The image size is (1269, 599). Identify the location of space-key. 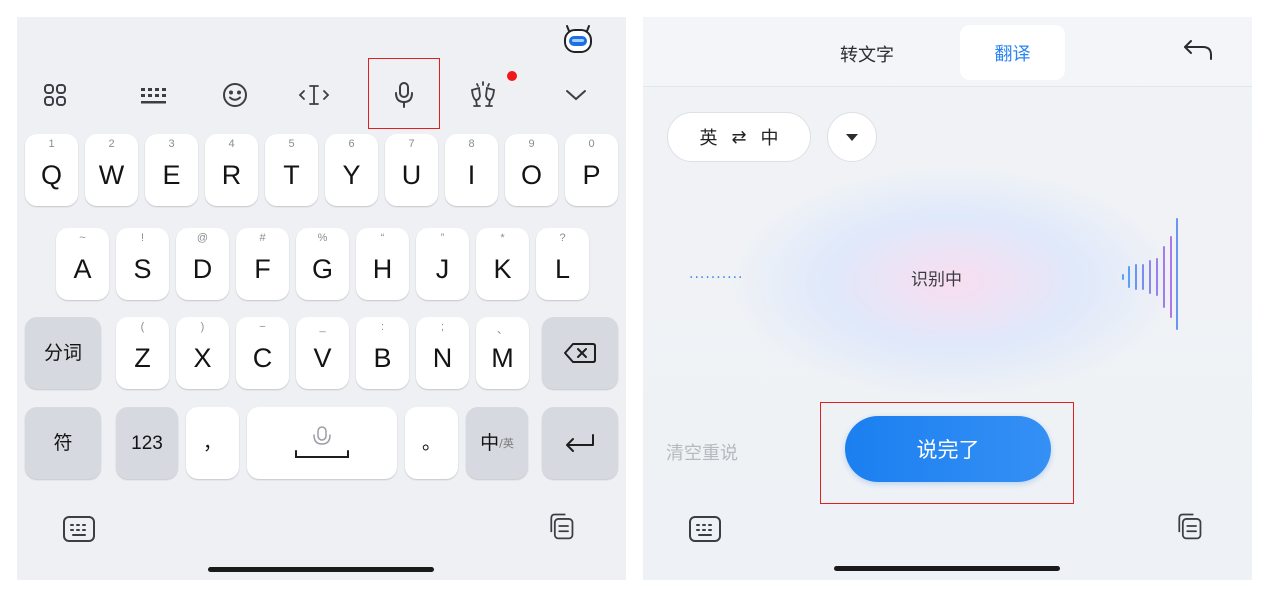
(322, 443).